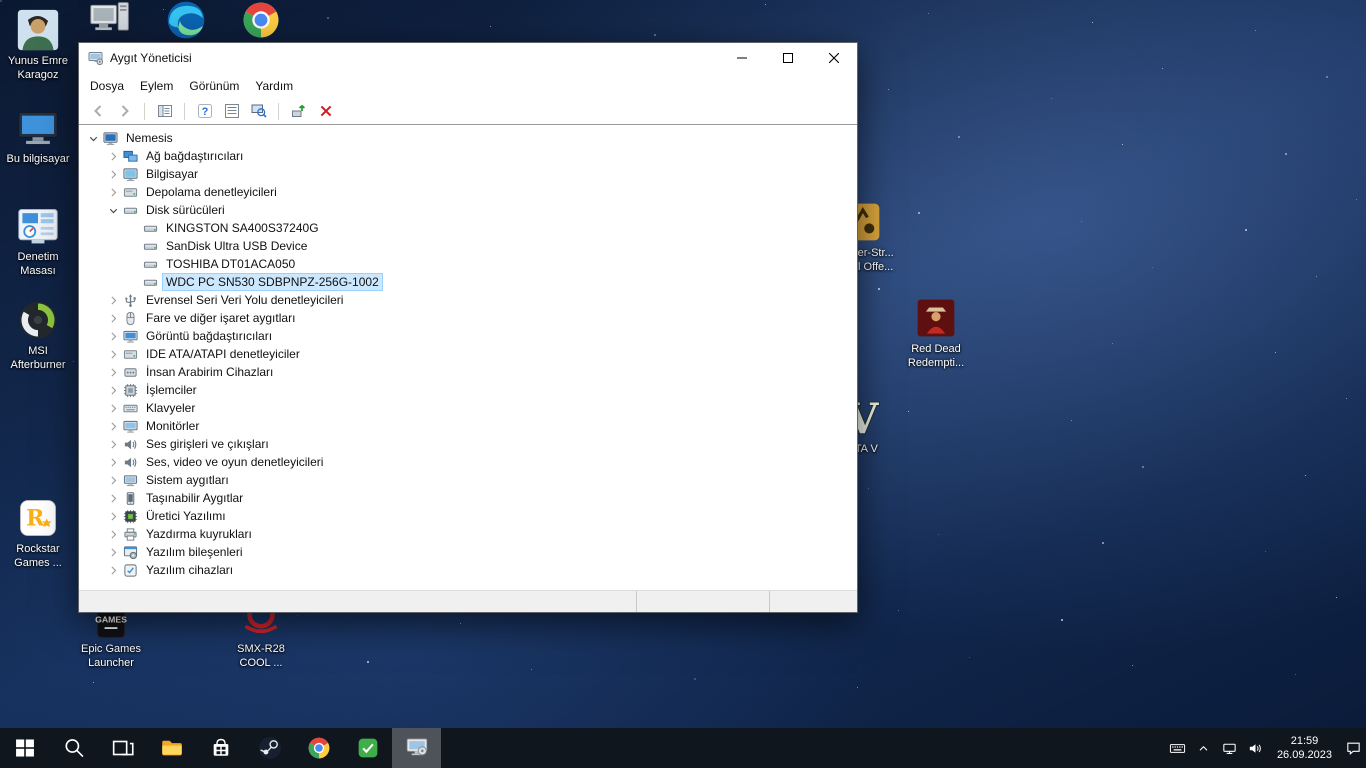 The width and height of the screenshot is (1366, 768). Describe the element at coordinates (468, 516) in the screenshot. I see `tree-item-firmware: Üretici Yazılımı` at that location.